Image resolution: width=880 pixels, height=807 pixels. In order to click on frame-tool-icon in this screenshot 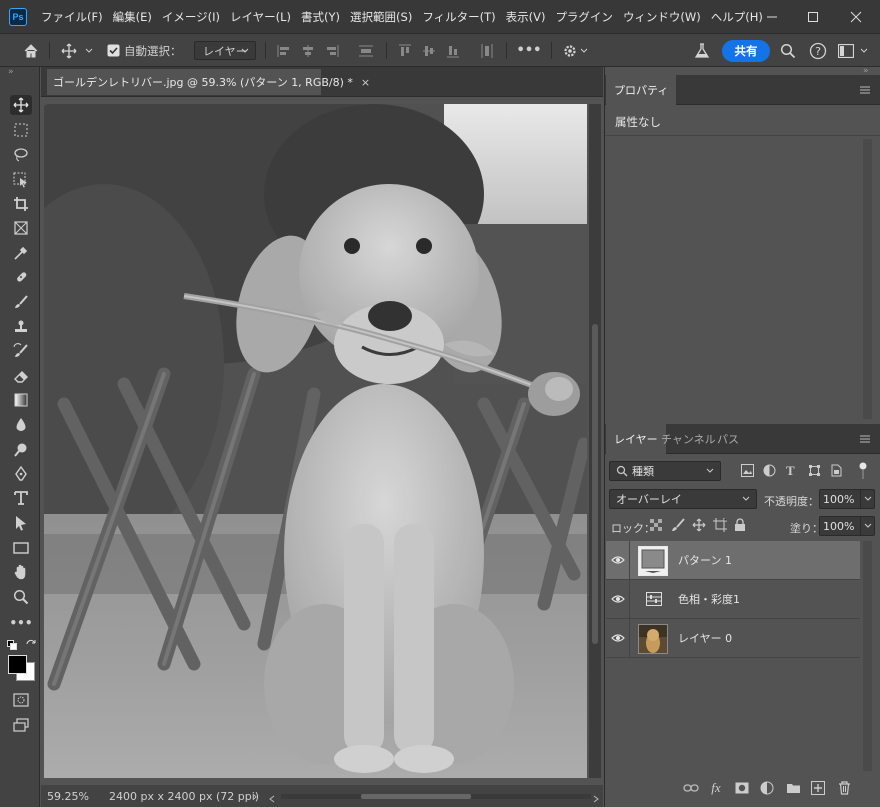, I will do `click(21, 228)`.